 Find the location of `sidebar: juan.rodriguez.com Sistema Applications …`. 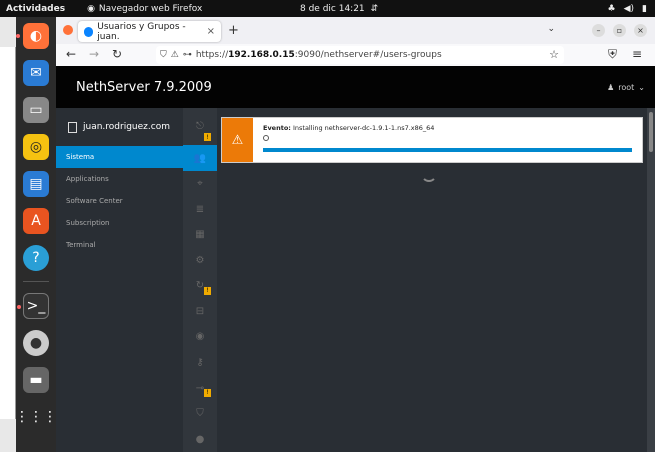

sidebar: juan.rodriguez.com Sistema Applications … is located at coordinates (119, 280).